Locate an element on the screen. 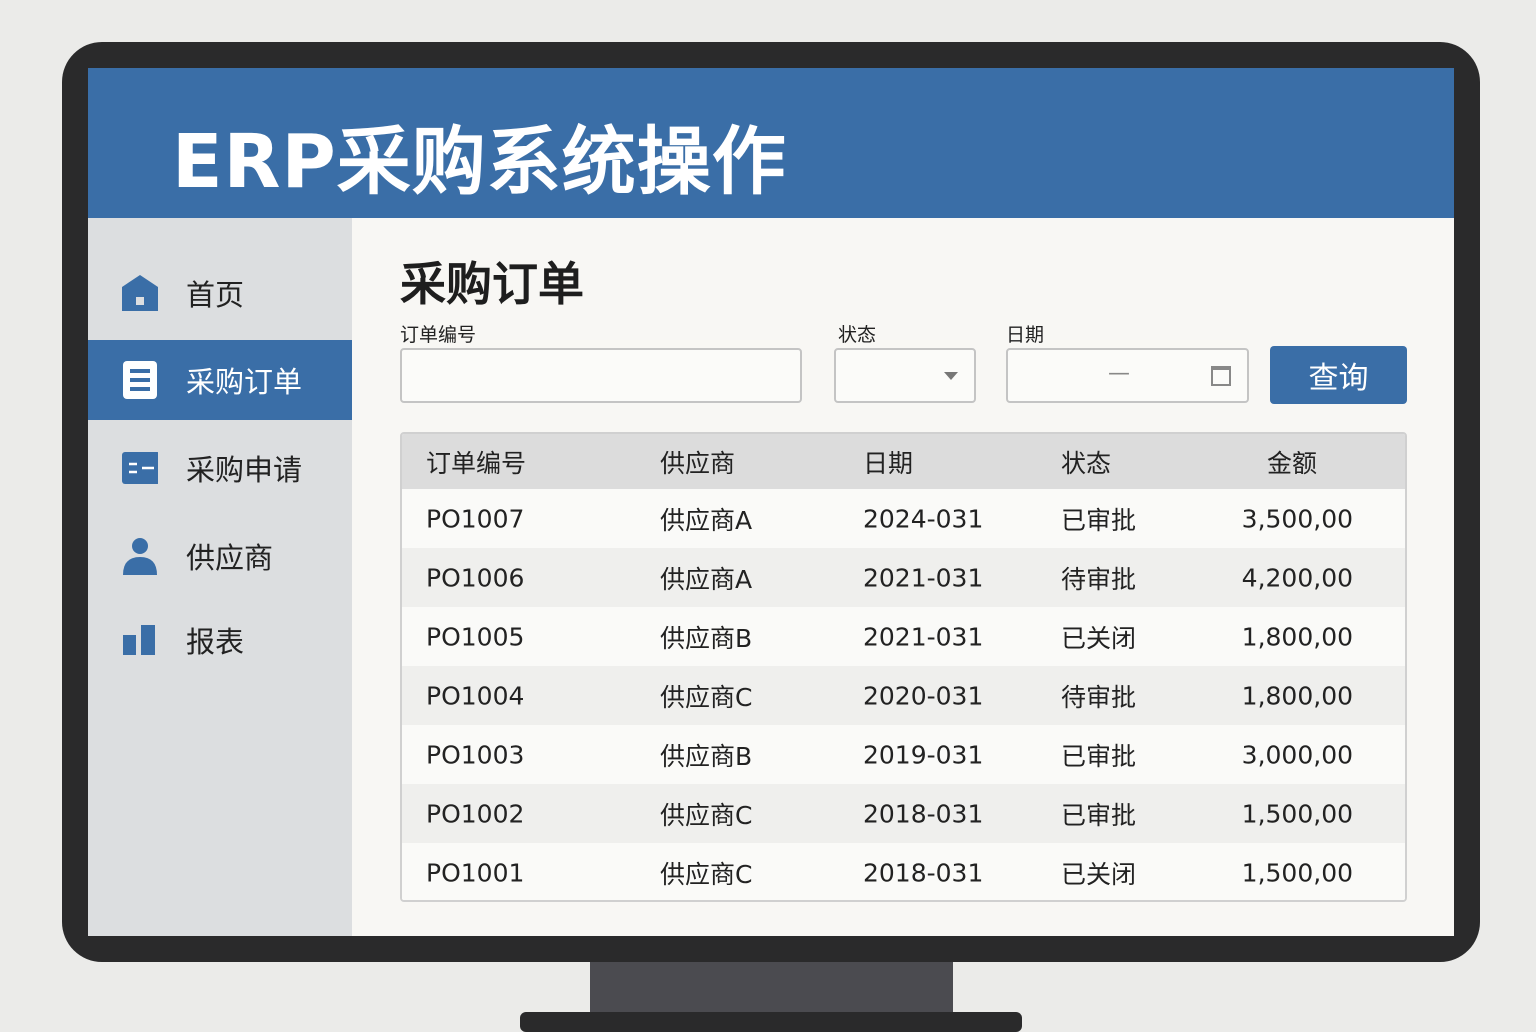 The height and width of the screenshot is (1032, 1536). calendar-icon is located at coordinates (1221, 376).